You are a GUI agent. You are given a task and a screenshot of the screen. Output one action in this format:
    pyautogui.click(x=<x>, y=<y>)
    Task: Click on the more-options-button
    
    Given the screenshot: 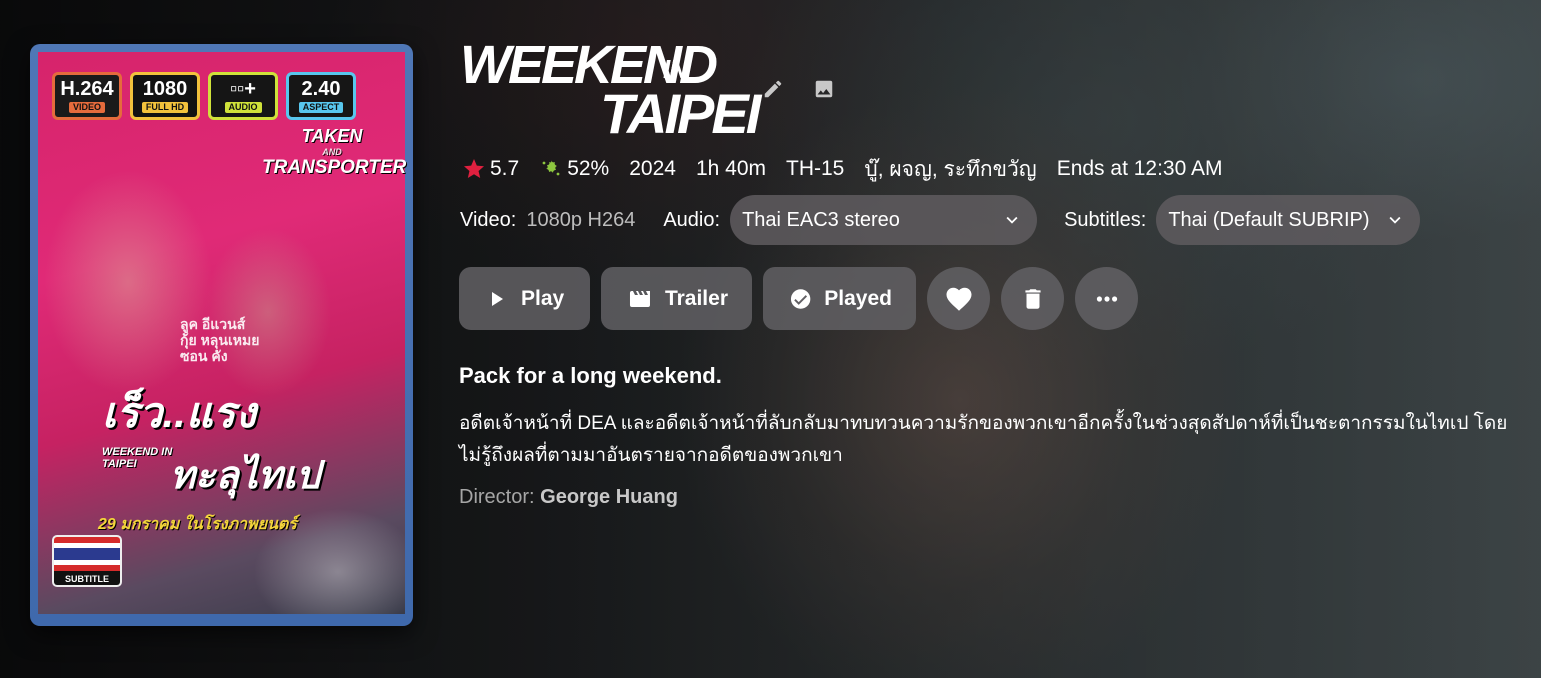 What is the action you would take?
    pyautogui.click(x=1106, y=298)
    